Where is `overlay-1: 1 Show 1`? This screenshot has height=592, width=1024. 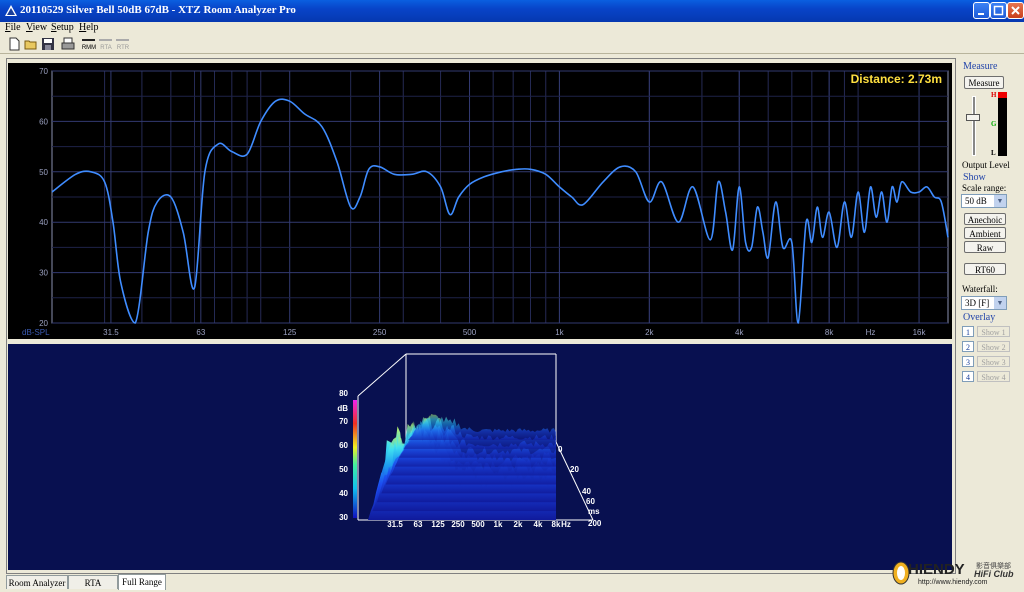 overlay-1: 1 Show 1 is located at coordinates (987, 332).